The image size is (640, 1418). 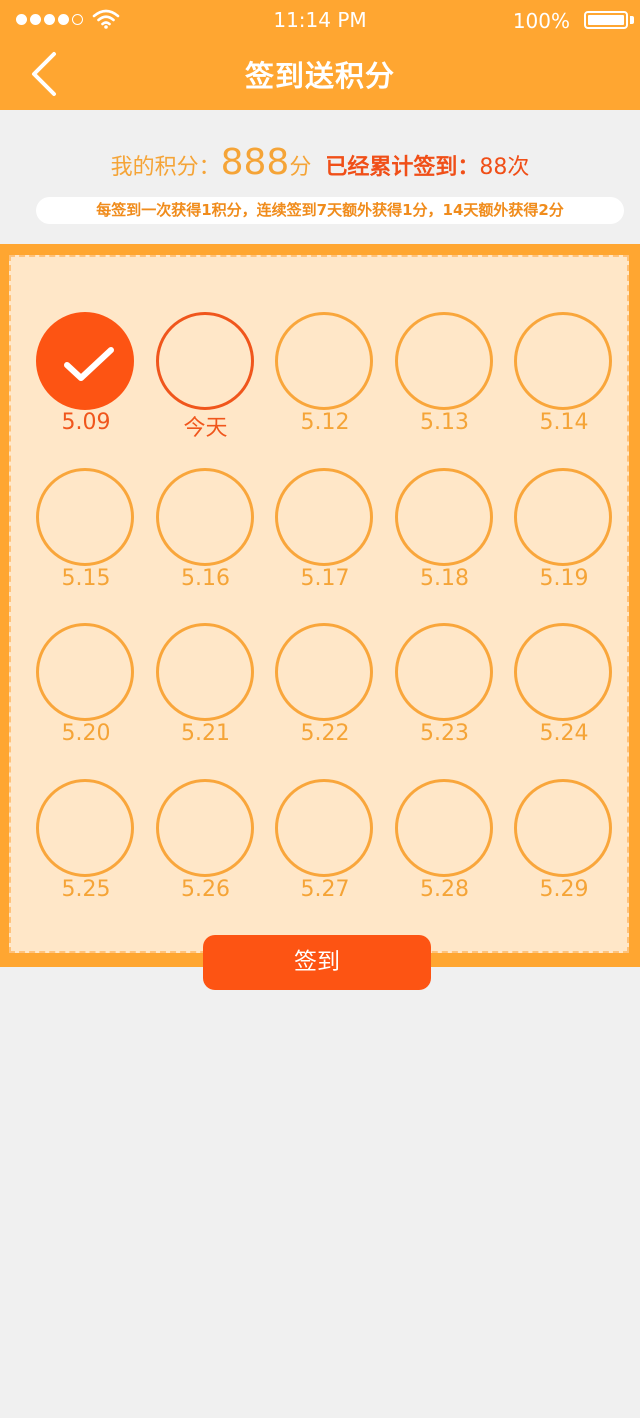 I want to click on day-label: 5.24, so click(x=564, y=733).